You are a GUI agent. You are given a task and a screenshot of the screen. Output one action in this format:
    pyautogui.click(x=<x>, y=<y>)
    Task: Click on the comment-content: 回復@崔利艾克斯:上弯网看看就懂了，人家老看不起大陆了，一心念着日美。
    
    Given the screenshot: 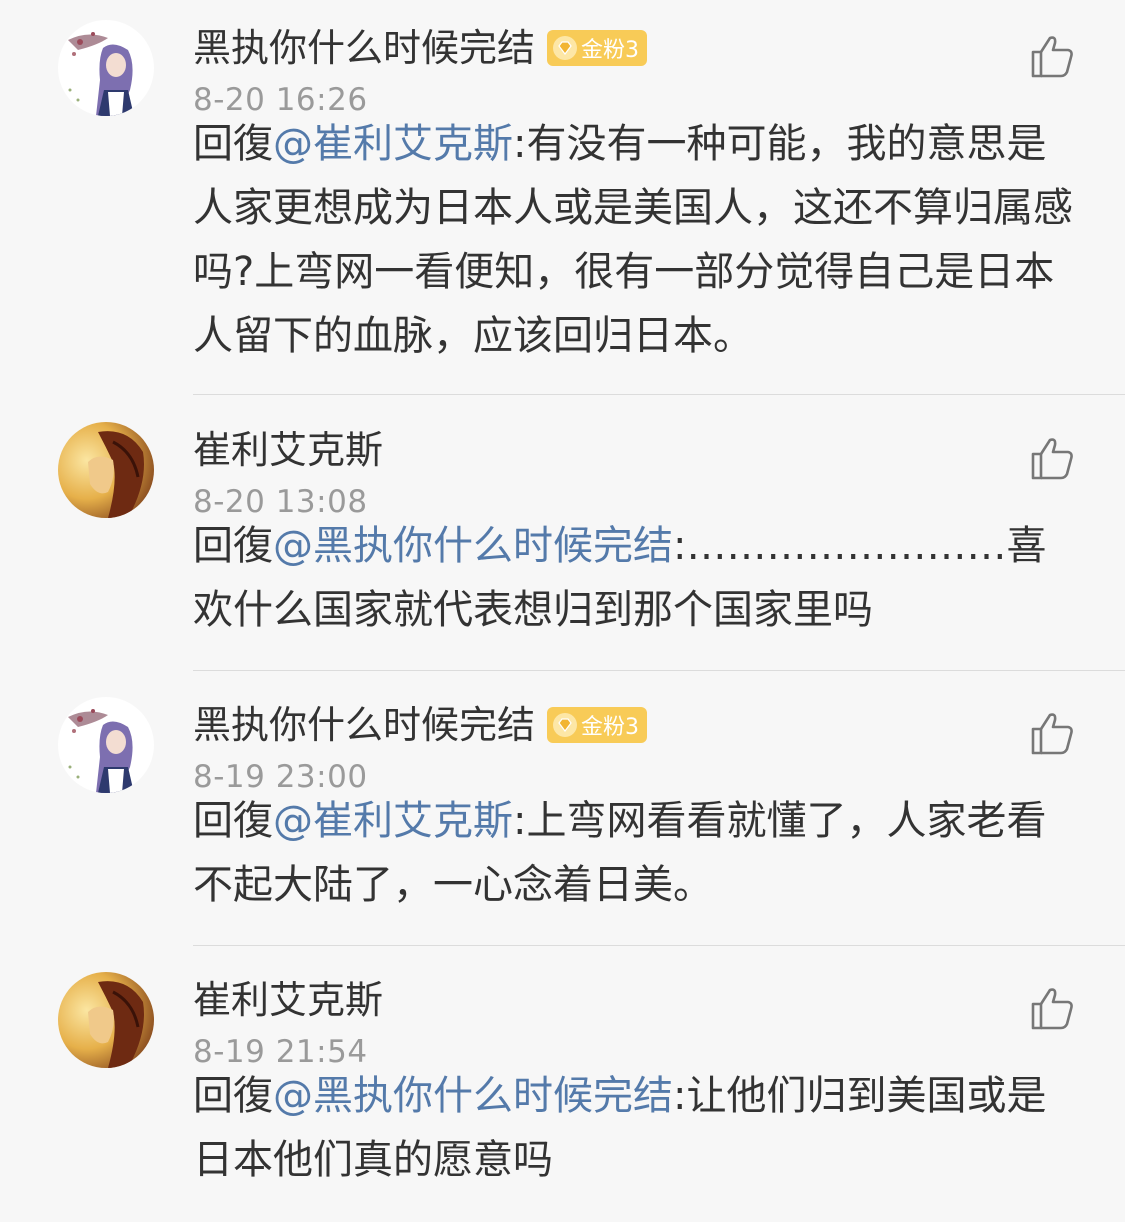 What is the action you would take?
    pyautogui.click(x=635, y=853)
    